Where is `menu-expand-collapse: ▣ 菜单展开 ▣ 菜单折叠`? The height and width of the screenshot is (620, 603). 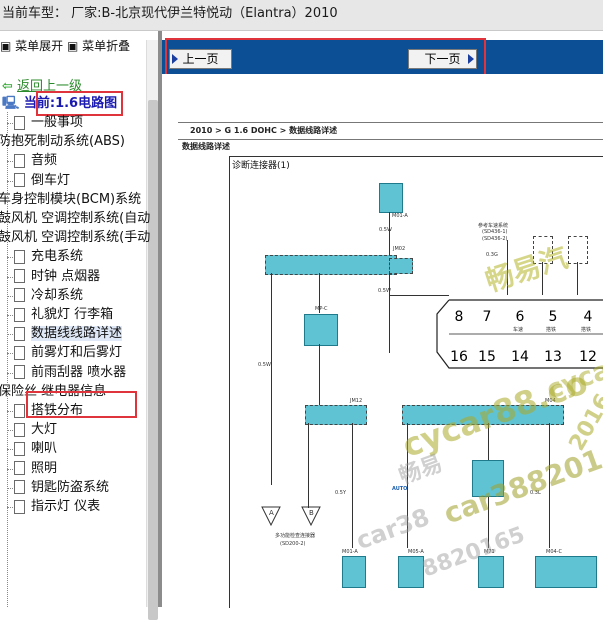 menu-expand-collapse: ▣ 菜单展开 ▣ 菜单折叠 is located at coordinates (65, 45).